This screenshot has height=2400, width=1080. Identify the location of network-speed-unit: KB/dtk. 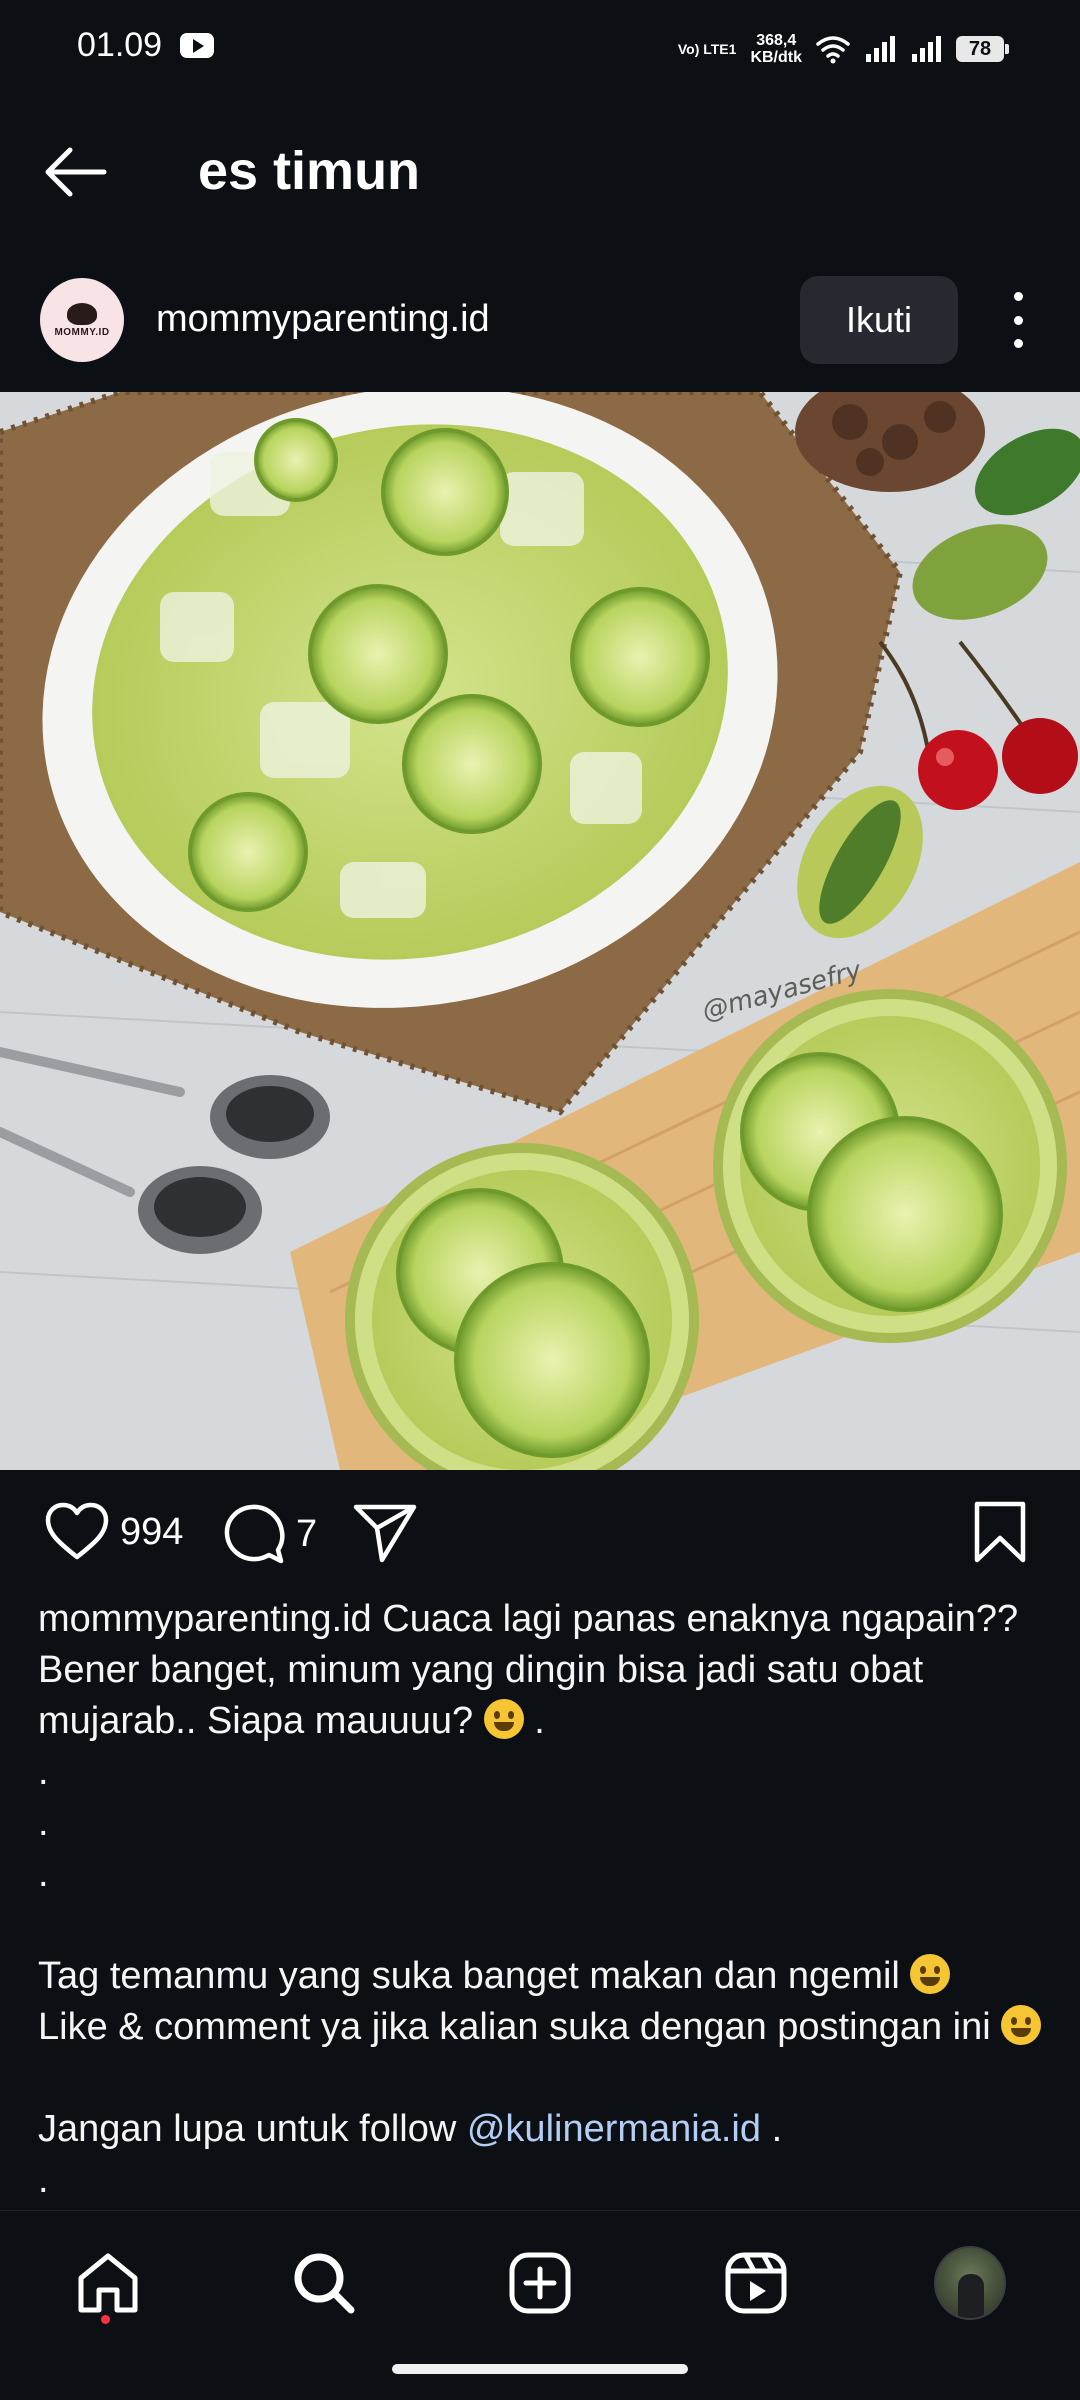
(776, 57).